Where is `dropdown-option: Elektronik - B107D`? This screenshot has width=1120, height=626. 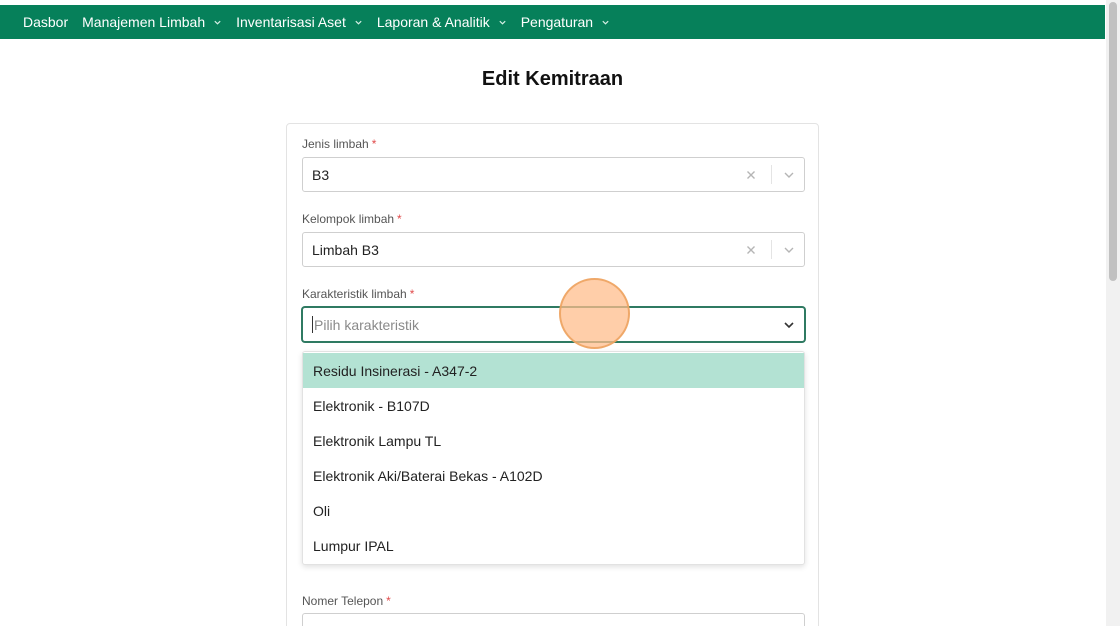
dropdown-option: Elektronik - B107D is located at coordinates (553, 405).